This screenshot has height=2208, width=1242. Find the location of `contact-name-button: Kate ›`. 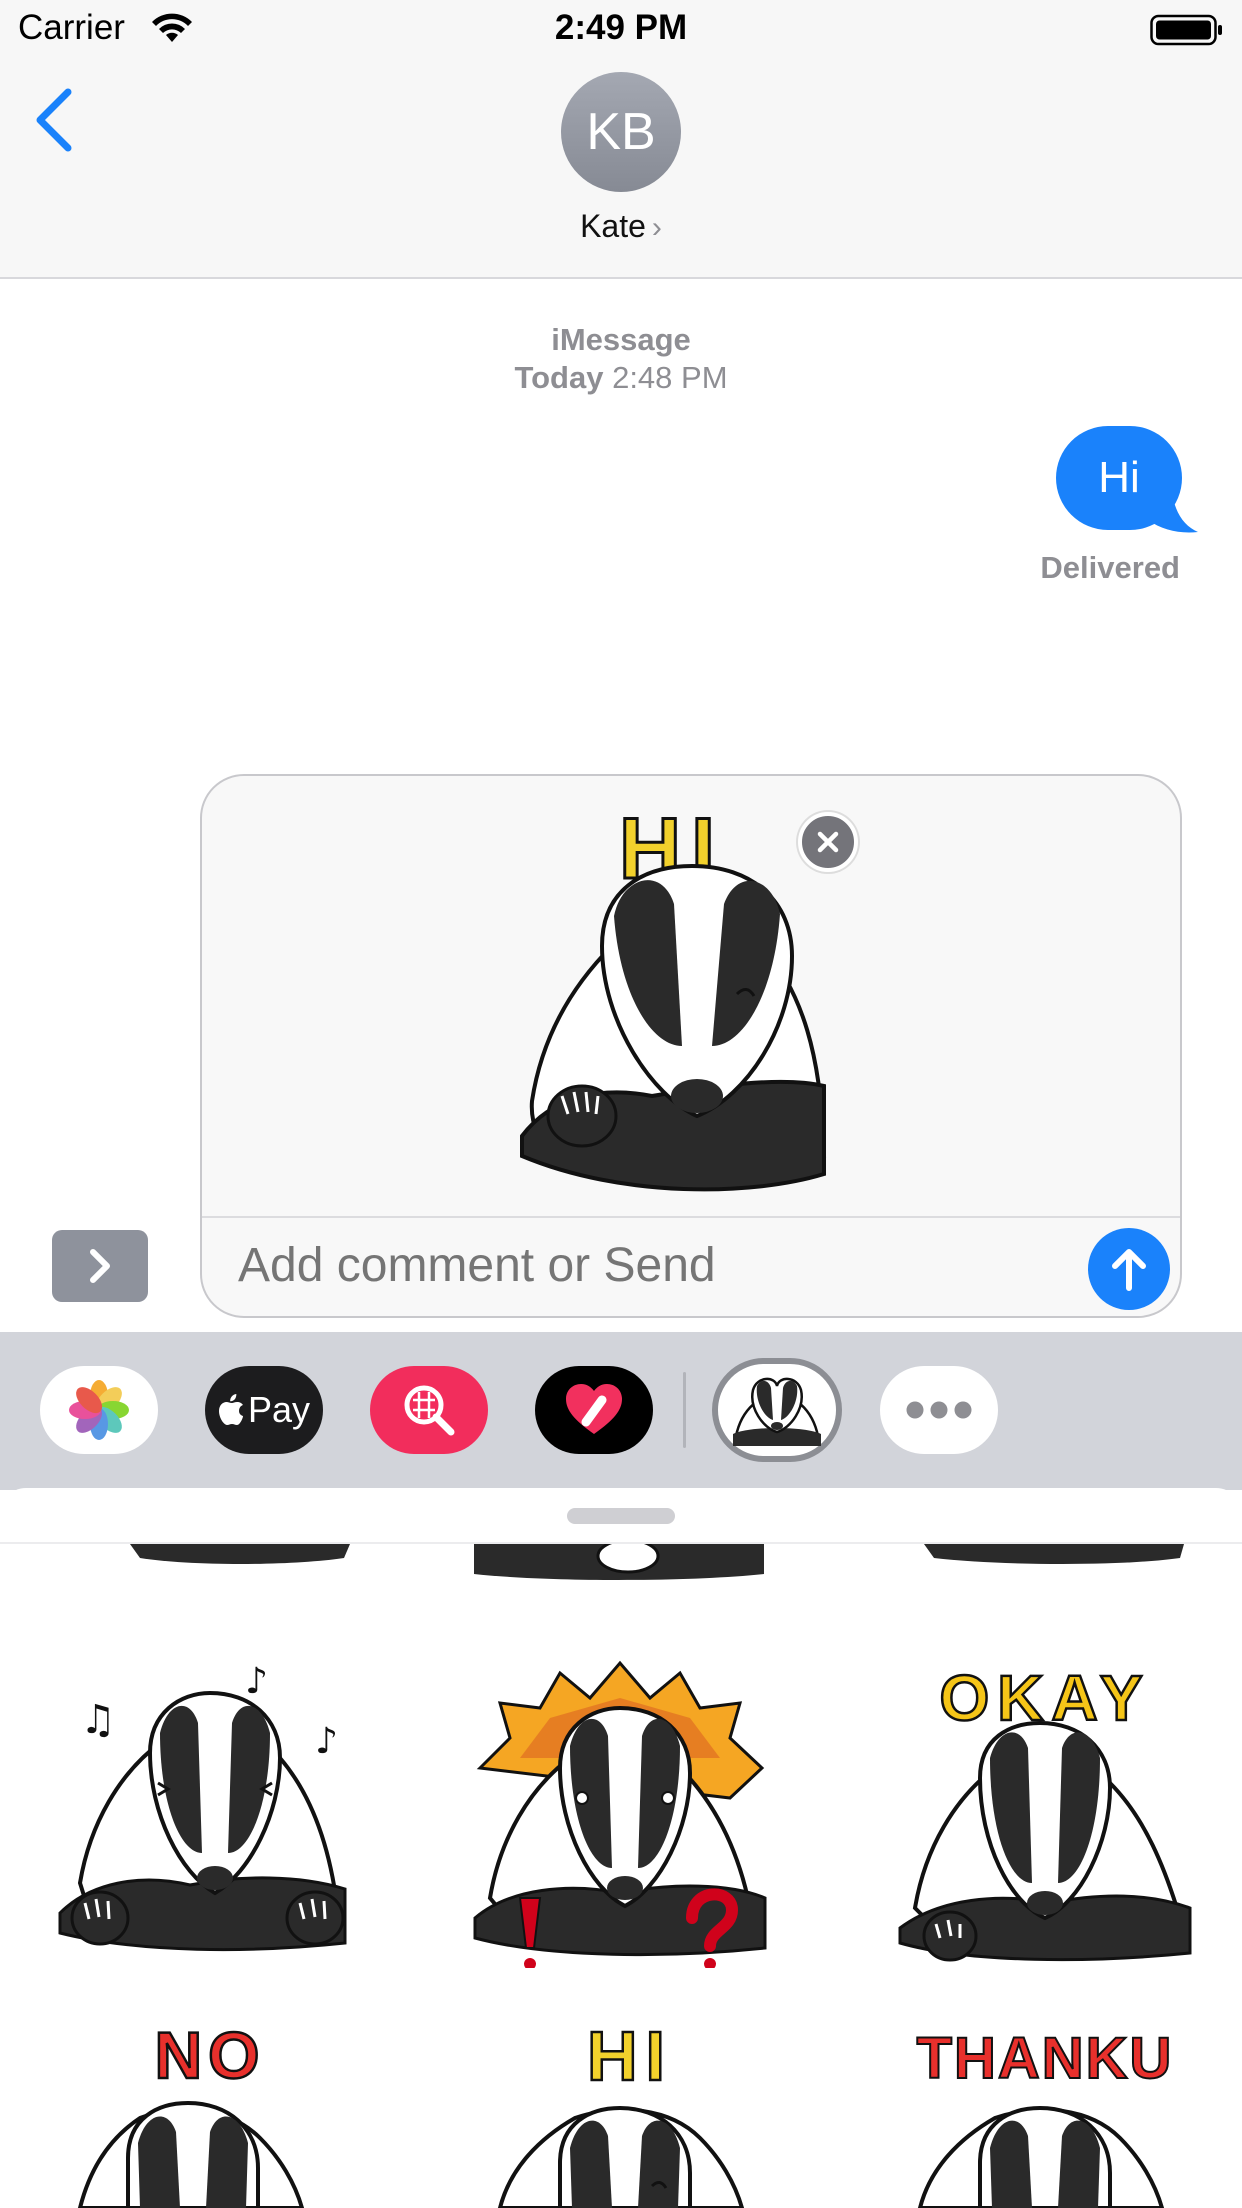

contact-name-button: Kate › is located at coordinates (621, 226).